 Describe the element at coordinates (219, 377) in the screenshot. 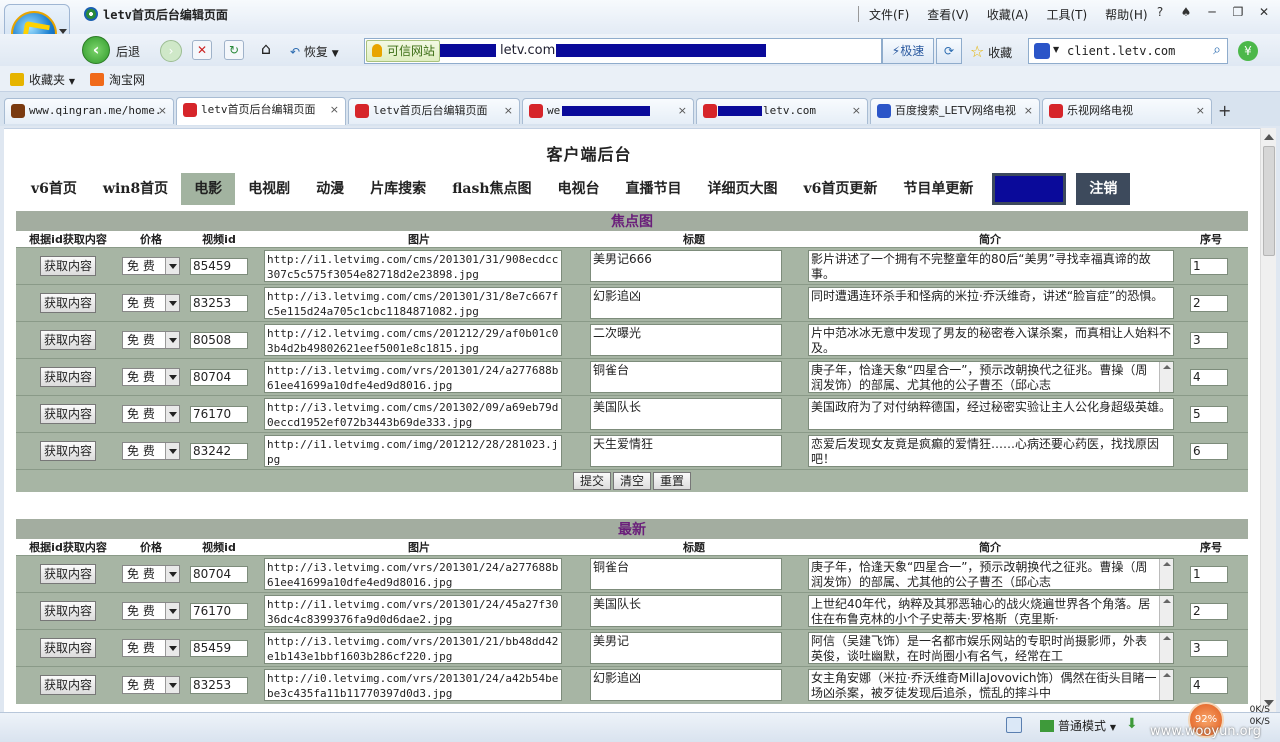

I see `video-id-input: 80704` at that location.